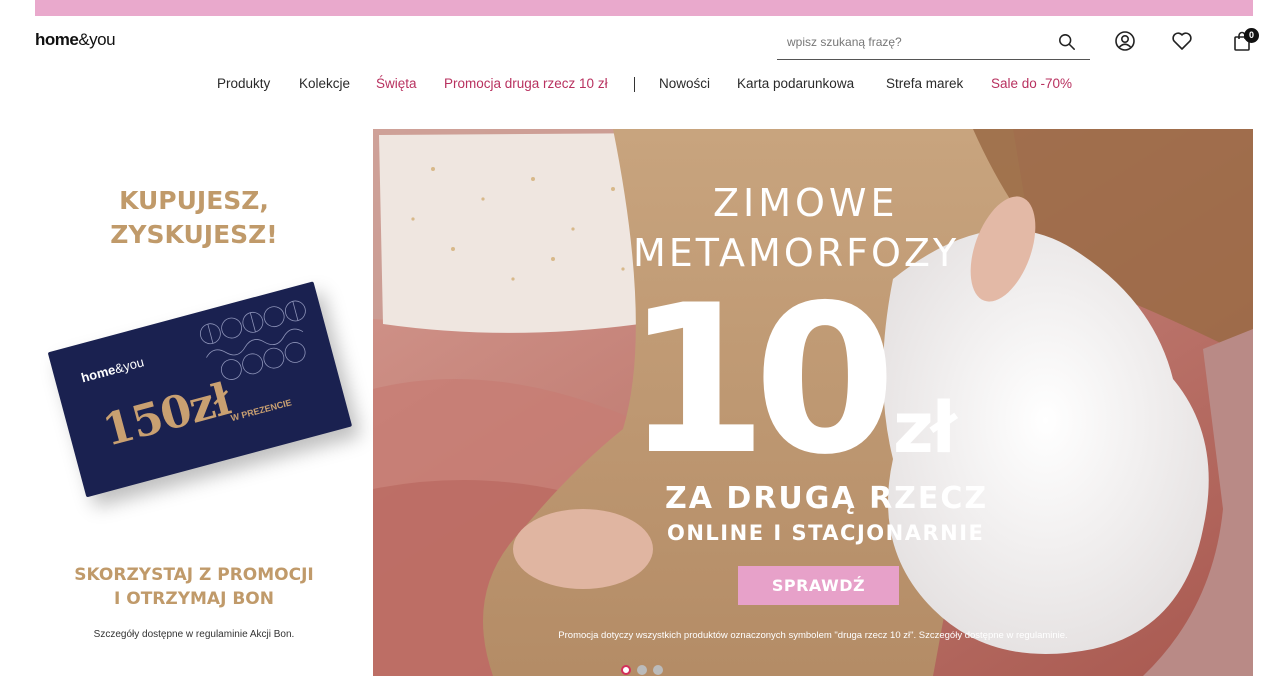 The image size is (1280, 679). Describe the element at coordinates (917, 42) in the screenshot. I see `search-input` at that location.